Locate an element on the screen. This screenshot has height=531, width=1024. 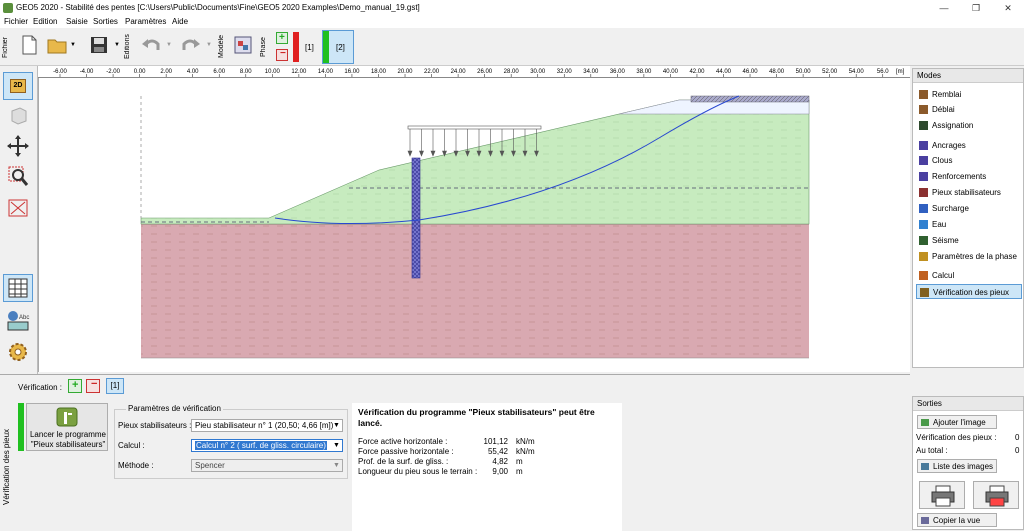
save-icon is located at coordinates (99, 45).